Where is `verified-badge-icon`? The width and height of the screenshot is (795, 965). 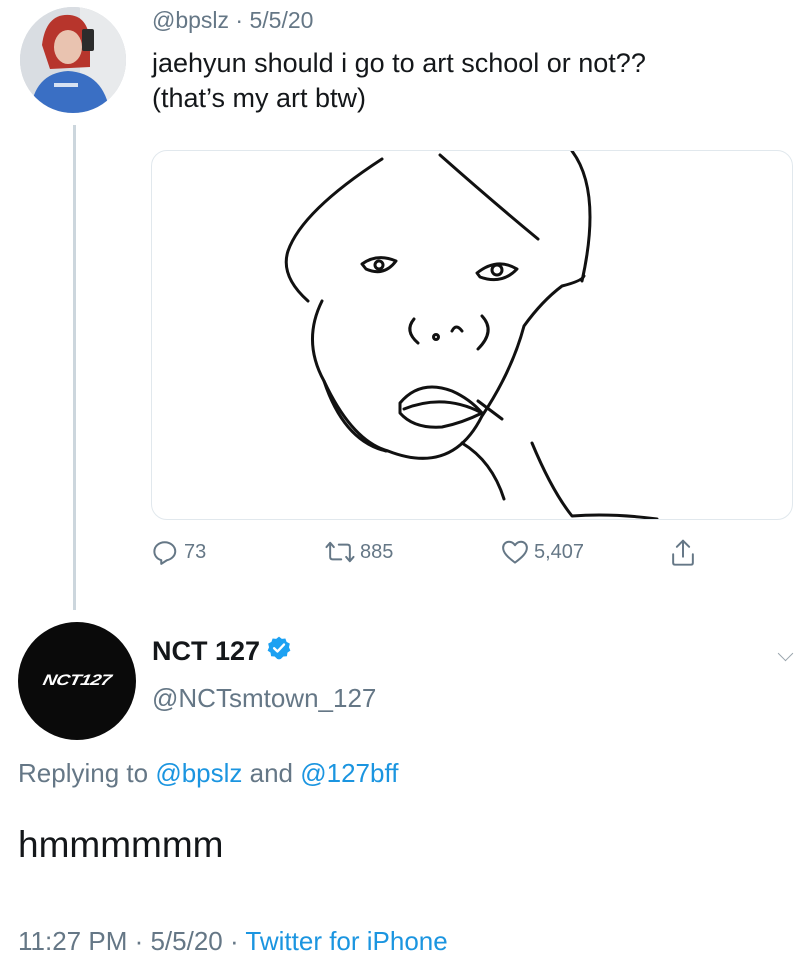 verified-badge-icon is located at coordinates (279, 651).